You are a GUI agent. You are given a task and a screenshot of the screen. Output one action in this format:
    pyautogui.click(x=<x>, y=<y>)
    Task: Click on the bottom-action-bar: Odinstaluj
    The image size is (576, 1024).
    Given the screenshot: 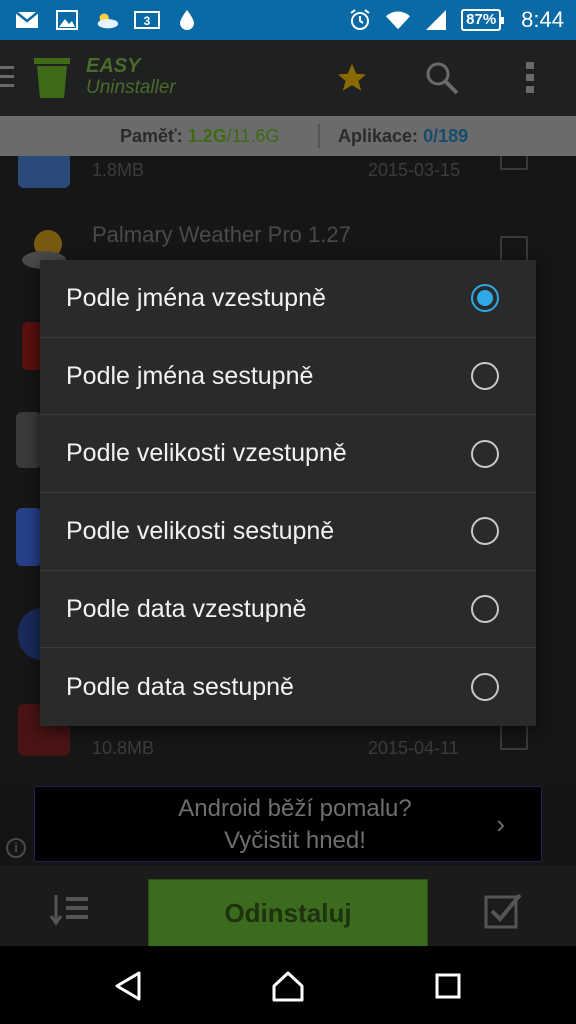 What is the action you would take?
    pyautogui.click(x=288, y=906)
    